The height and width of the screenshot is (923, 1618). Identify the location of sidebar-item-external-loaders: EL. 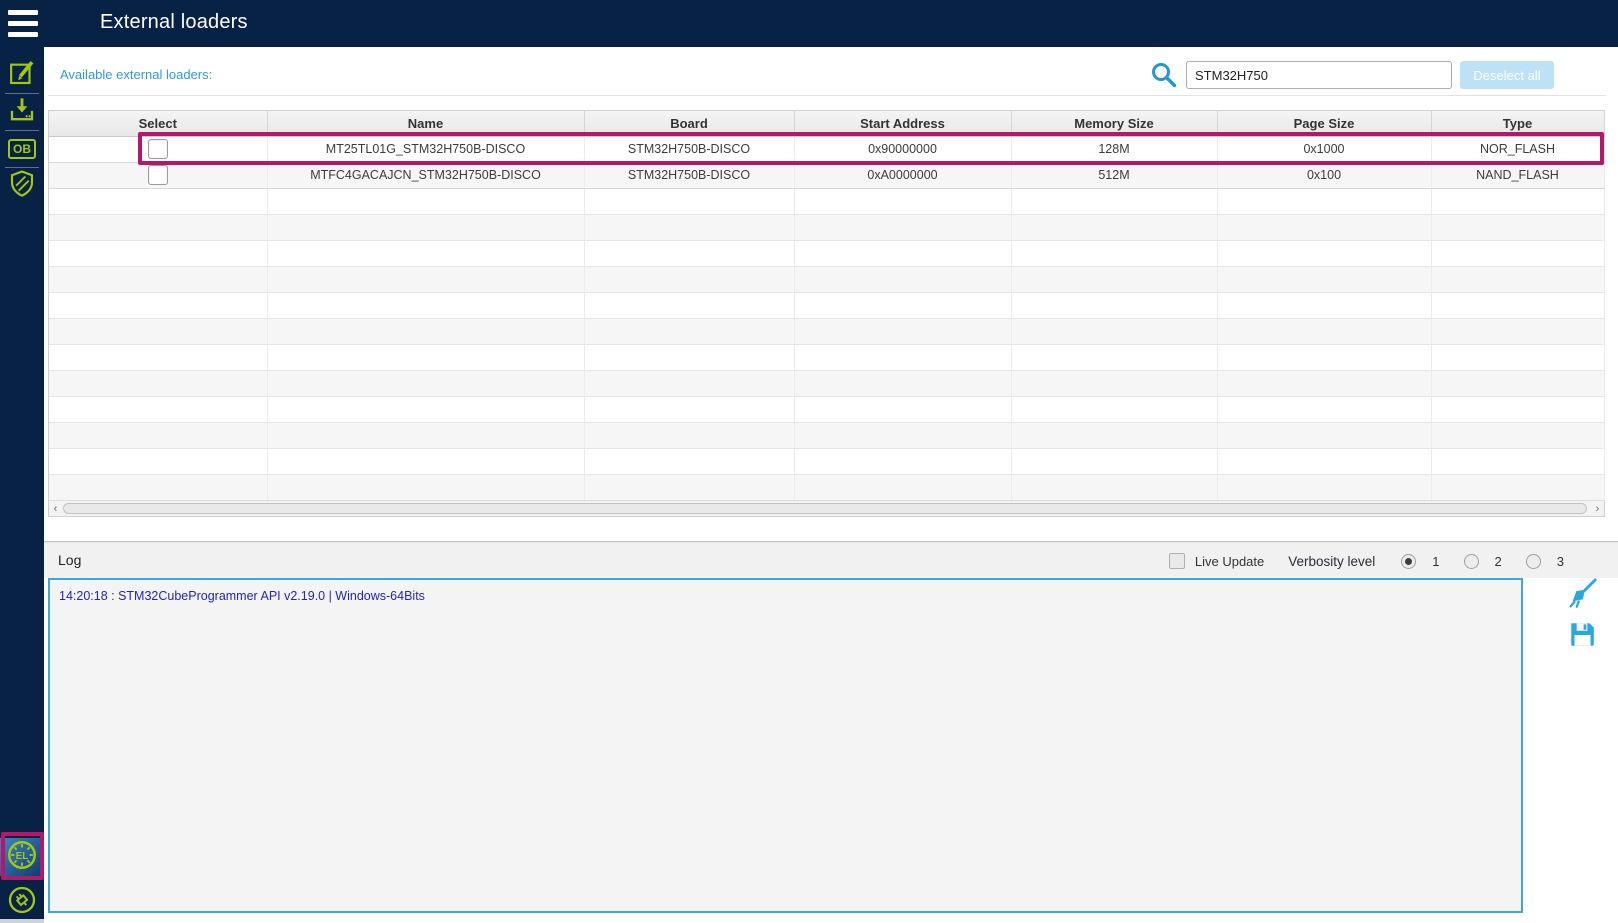
(22, 857).